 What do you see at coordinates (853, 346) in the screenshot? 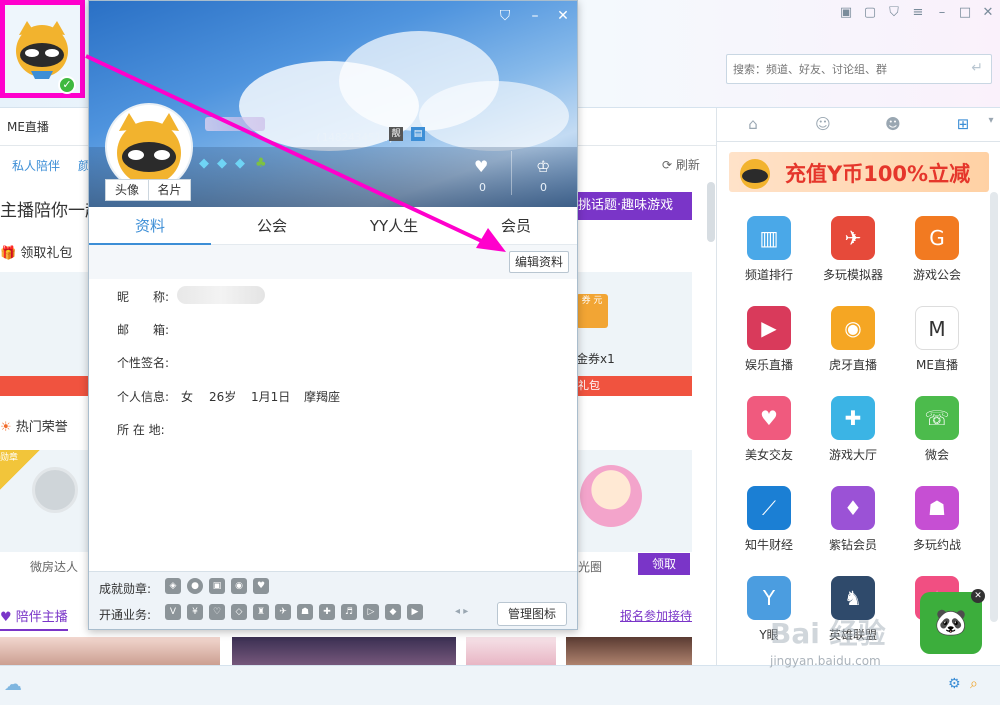
I see `app-huya-live: ◉ 虎牙直播` at bounding box center [853, 346].